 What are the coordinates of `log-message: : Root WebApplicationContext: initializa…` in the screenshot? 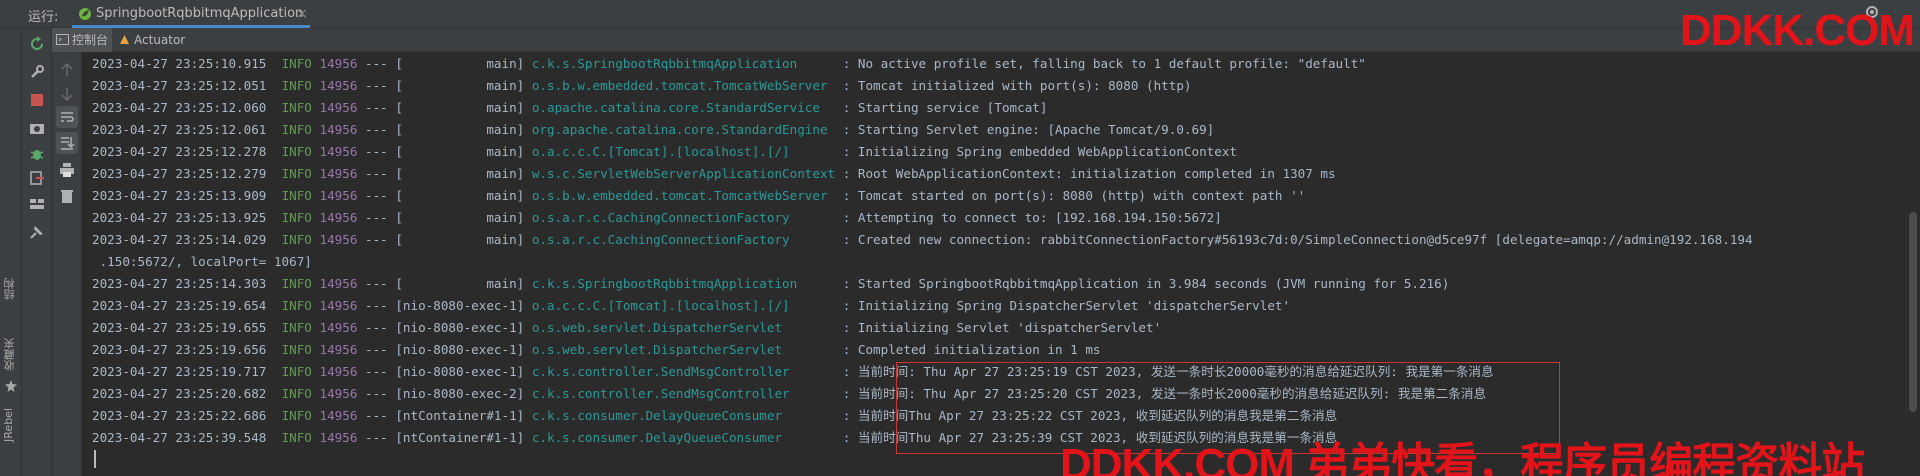 It's located at (1085, 173).